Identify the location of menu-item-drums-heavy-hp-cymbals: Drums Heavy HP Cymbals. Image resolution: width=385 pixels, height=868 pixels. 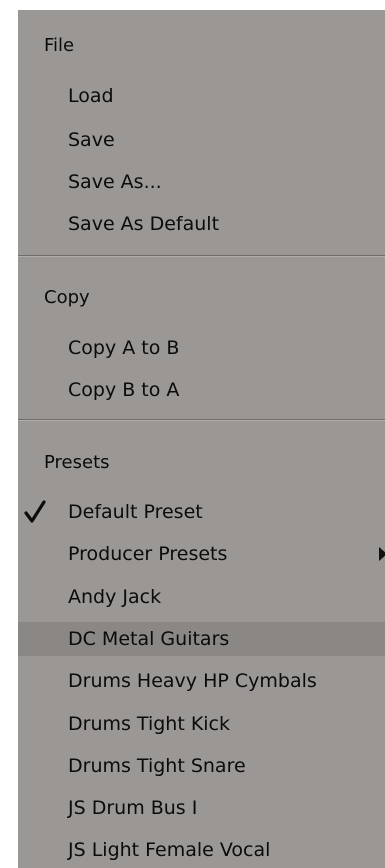
(201, 681).